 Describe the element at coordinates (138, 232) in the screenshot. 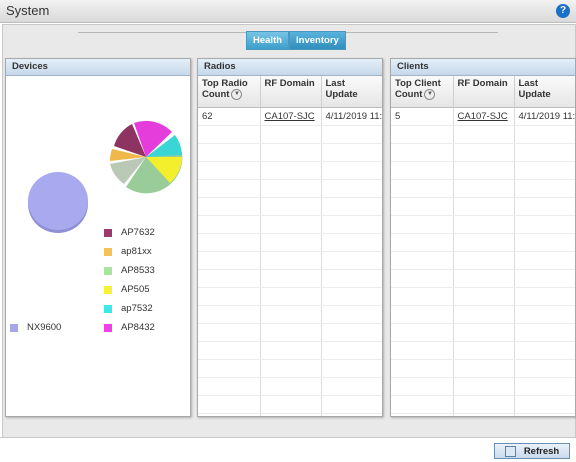

I see `legend-label: AP7632` at that location.